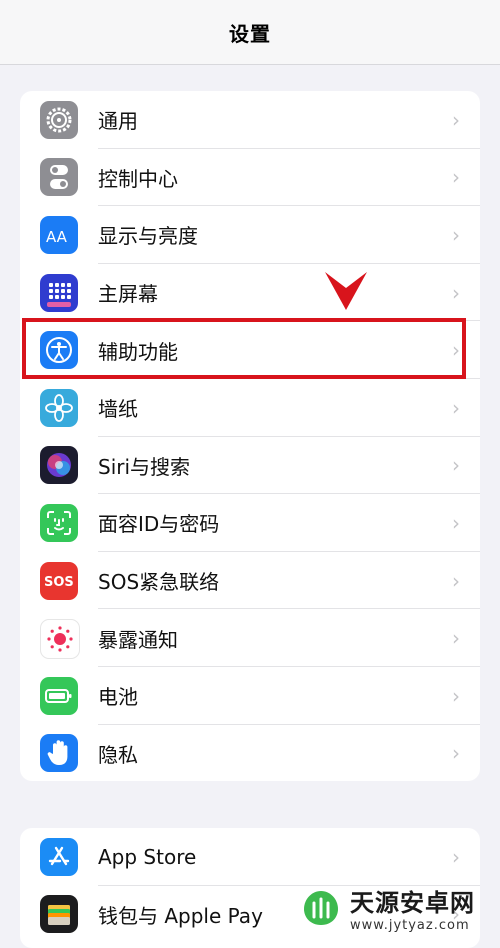 This screenshot has width=500, height=948. What do you see at coordinates (250, 753) in the screenshot?
I see `settings-row-privacy: 隐私 ›` at bounding box center [250, 753].